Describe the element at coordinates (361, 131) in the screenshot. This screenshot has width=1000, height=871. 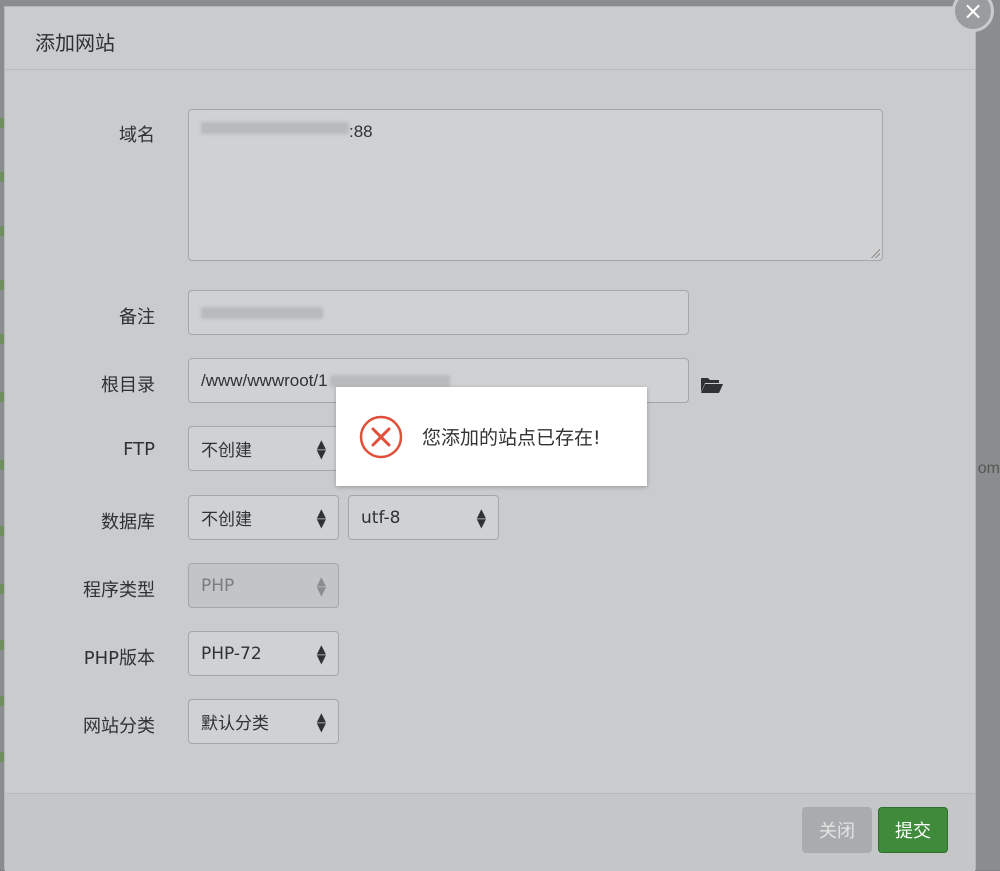
I see `domain-port: :88` at that location.